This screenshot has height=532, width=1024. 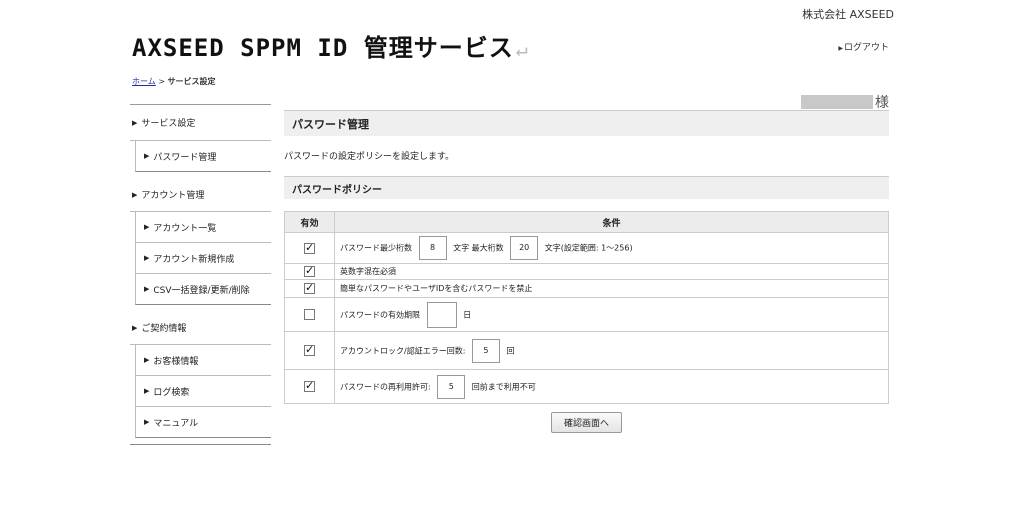 What do you see at coordinates (203, 422) in the screenshot?
I see `sidebar-item-manual: ▶ マニュアル` at bounding box center [203, 422].